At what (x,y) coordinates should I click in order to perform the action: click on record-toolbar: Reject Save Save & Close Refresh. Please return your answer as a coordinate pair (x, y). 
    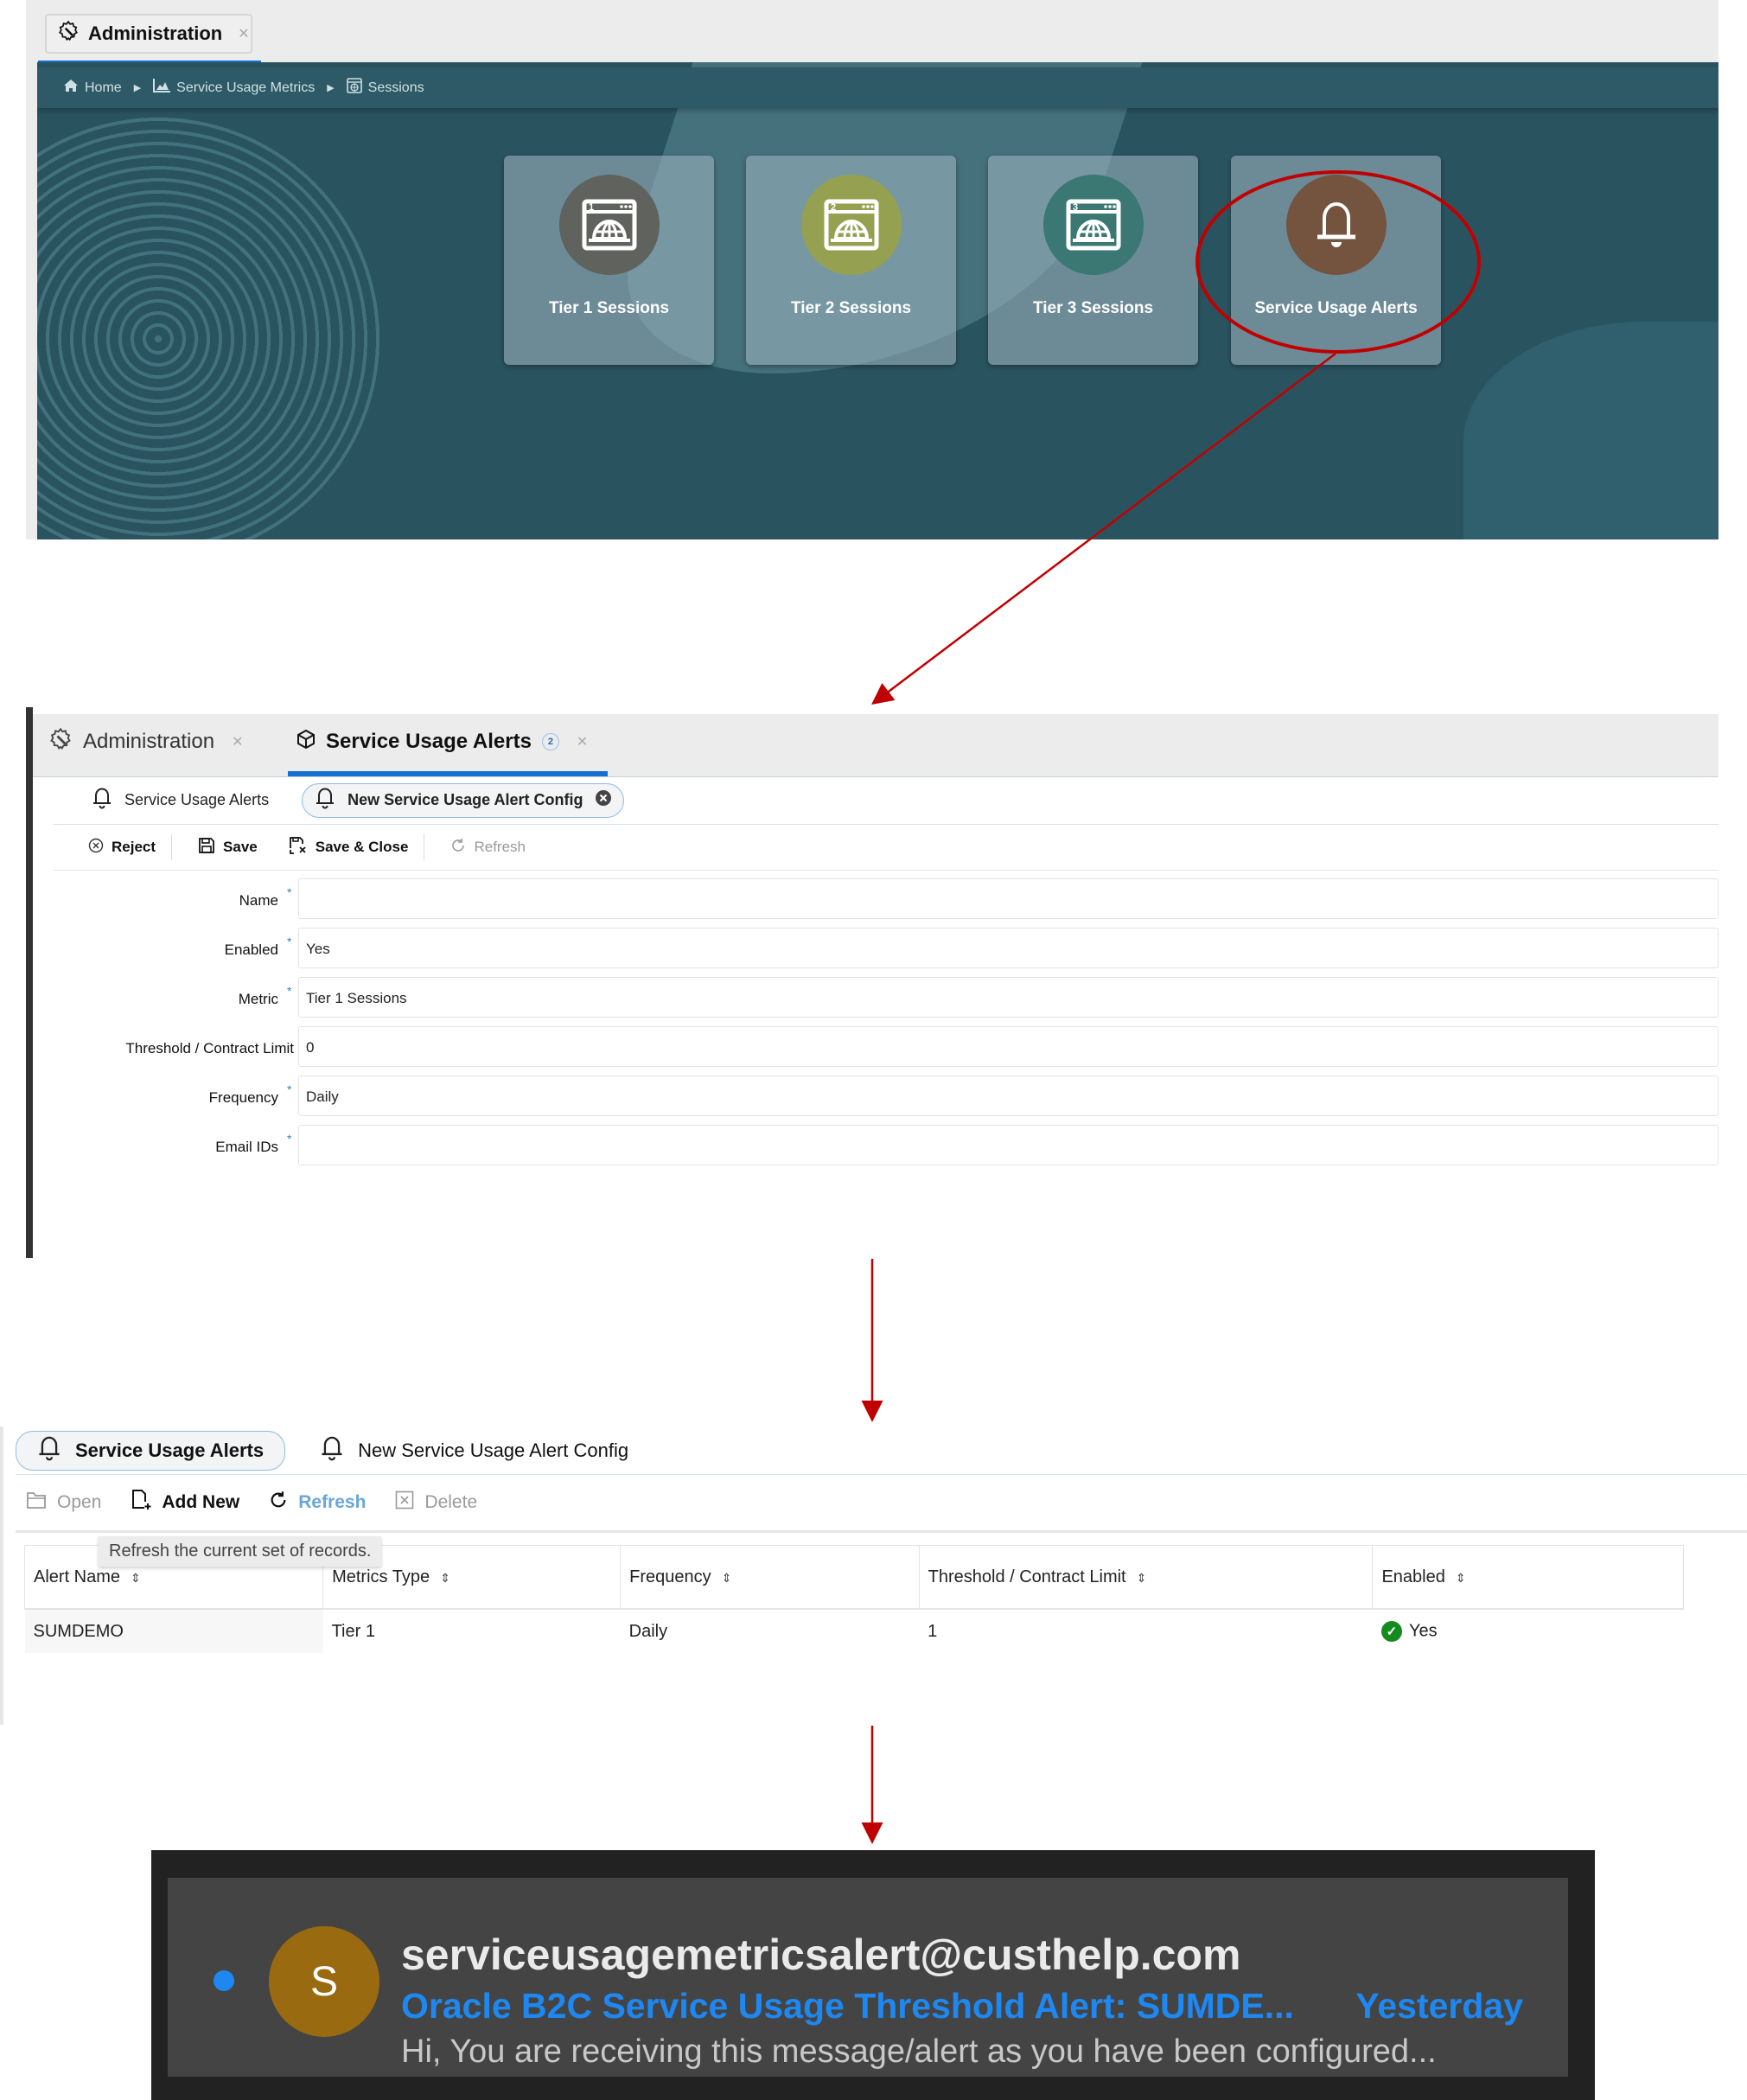
    Looking at the image, I should click on (886, 848).